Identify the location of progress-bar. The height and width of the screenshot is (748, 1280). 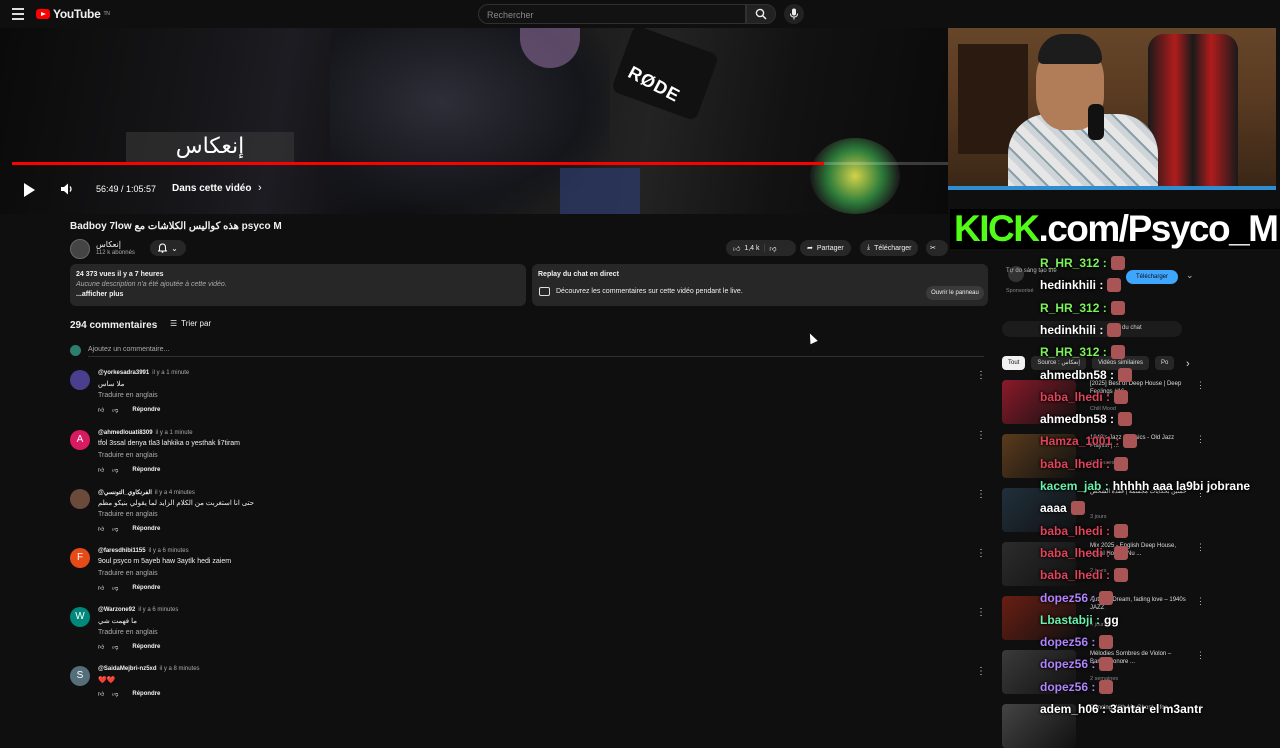
(480, 163).